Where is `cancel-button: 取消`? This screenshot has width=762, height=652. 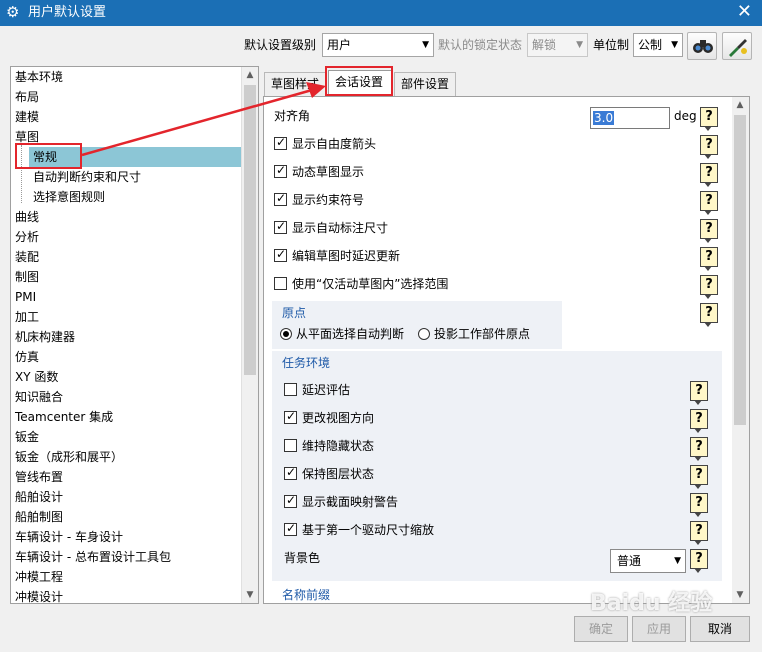
cancel-button: 取消 is located at coordinates (720, 629).